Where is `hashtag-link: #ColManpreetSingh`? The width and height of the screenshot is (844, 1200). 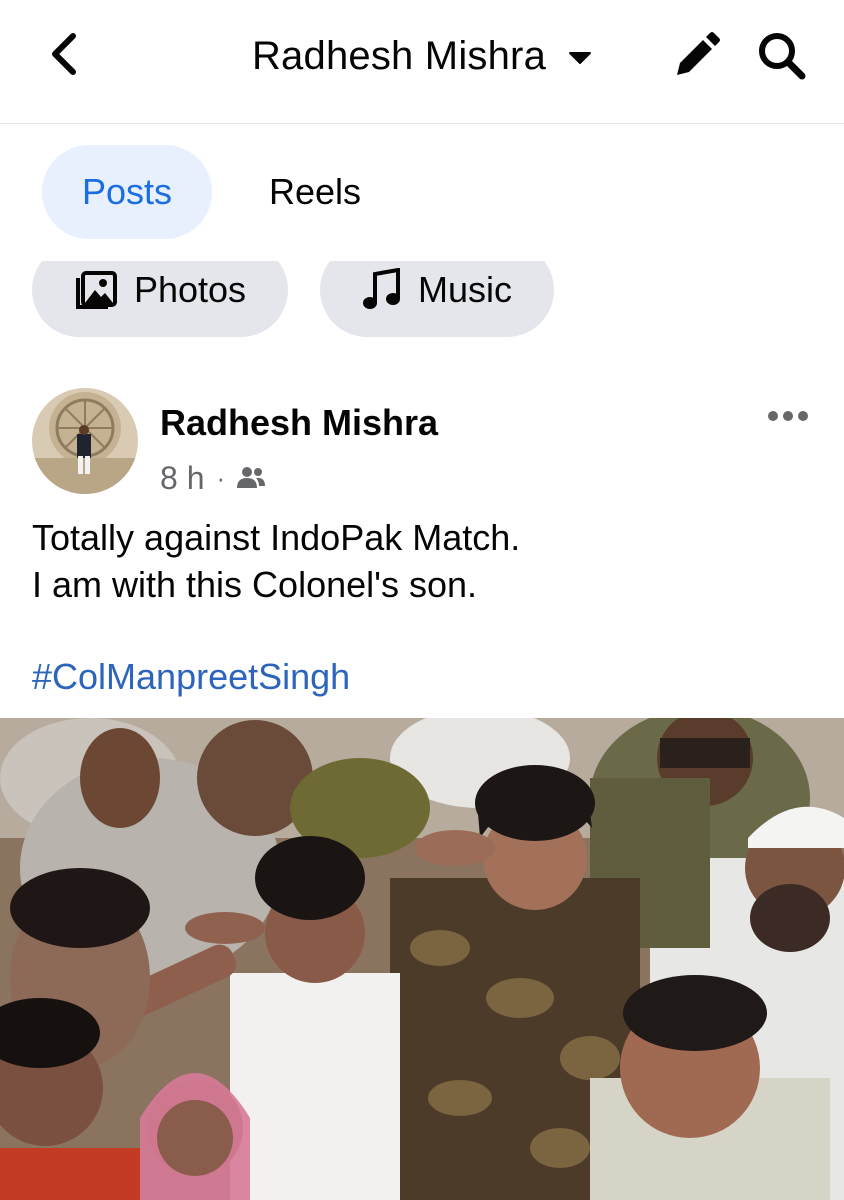
hashtag-link: #ColManpreetSingh is located at coordinates (191, 677).